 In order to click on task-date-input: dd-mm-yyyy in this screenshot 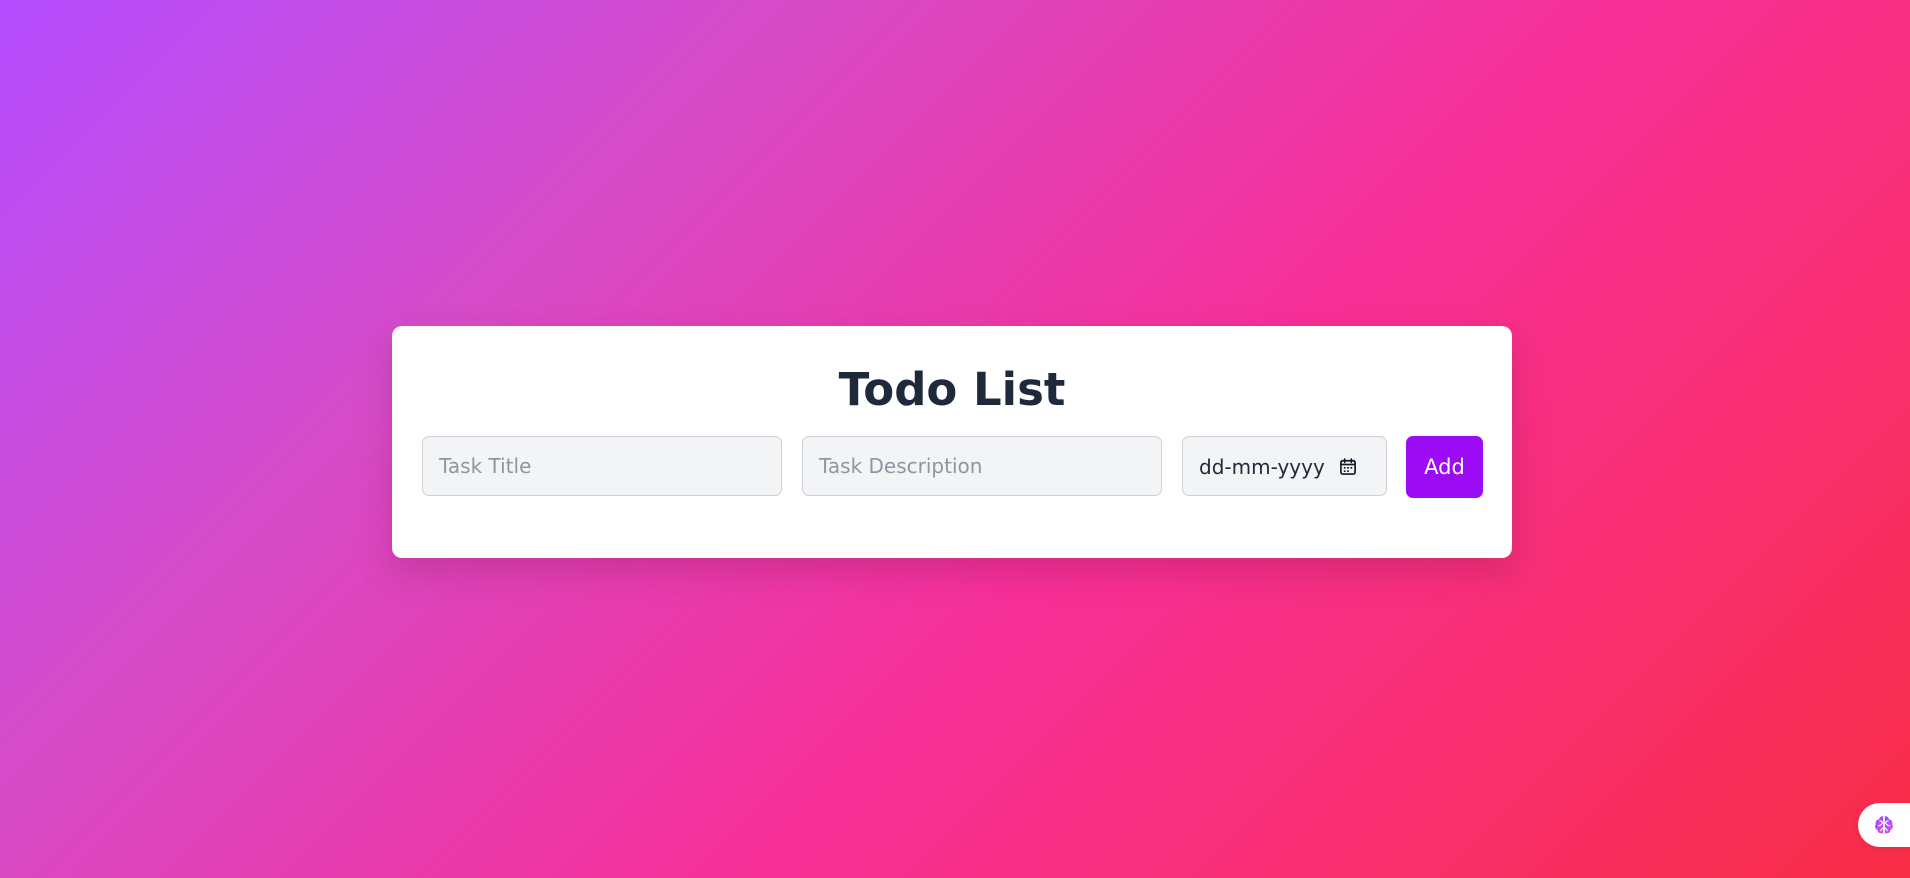, I will do `click(1284, 466)`.